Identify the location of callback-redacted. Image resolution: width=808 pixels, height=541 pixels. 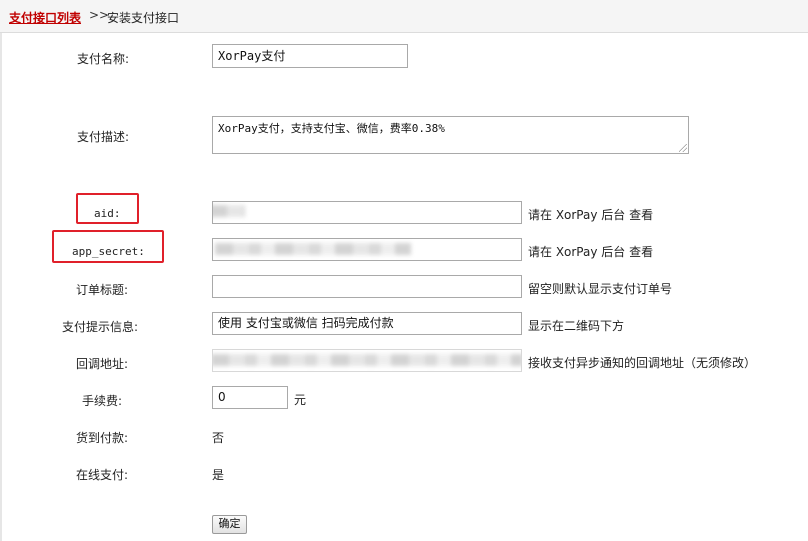
(367, 360).